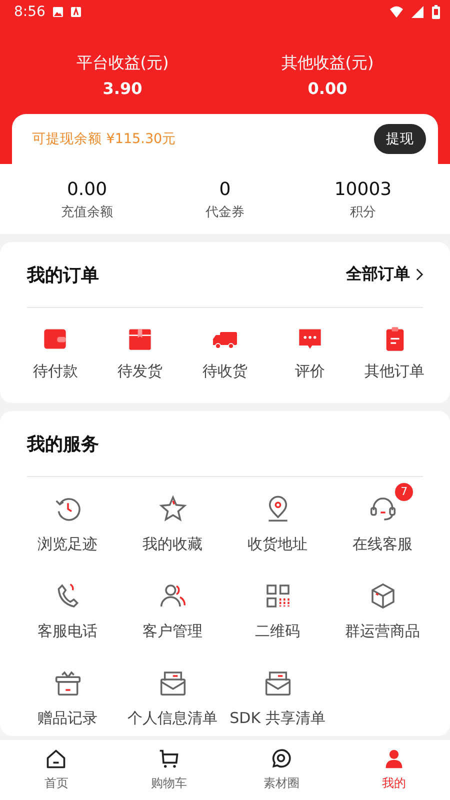 The height and width of the screenshot is (800, 450). I want to click on service-button: 群运营商品, so click(382, 609).